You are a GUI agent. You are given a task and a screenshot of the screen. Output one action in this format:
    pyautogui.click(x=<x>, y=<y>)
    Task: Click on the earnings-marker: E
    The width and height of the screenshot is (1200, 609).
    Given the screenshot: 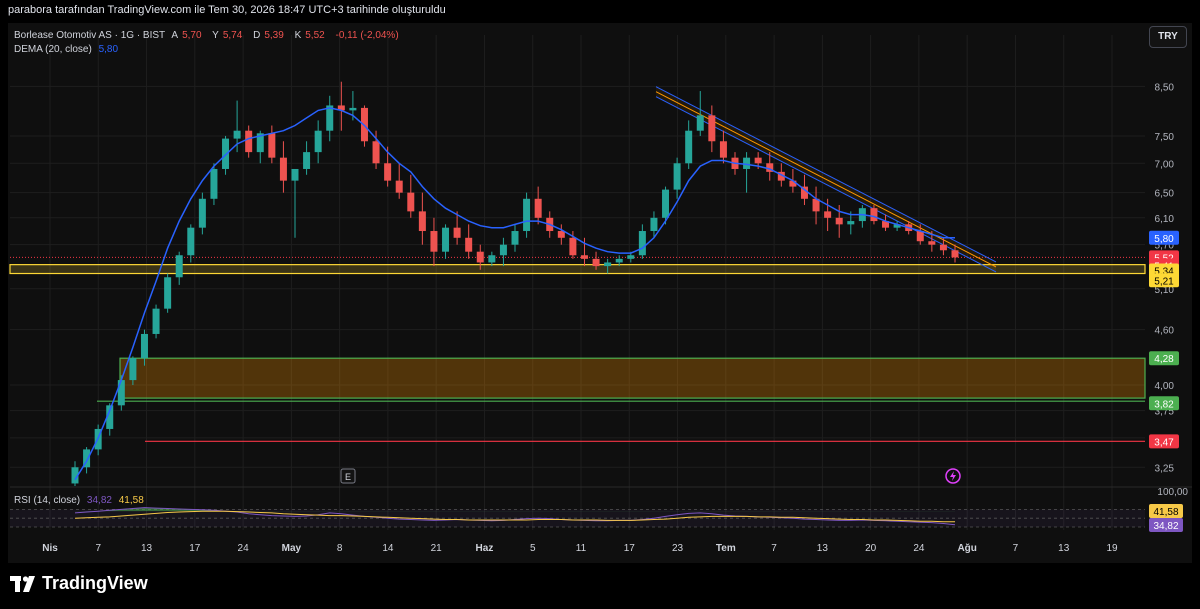 What is the action you would take?
    pyautogui.click(x=348, y=476)
    